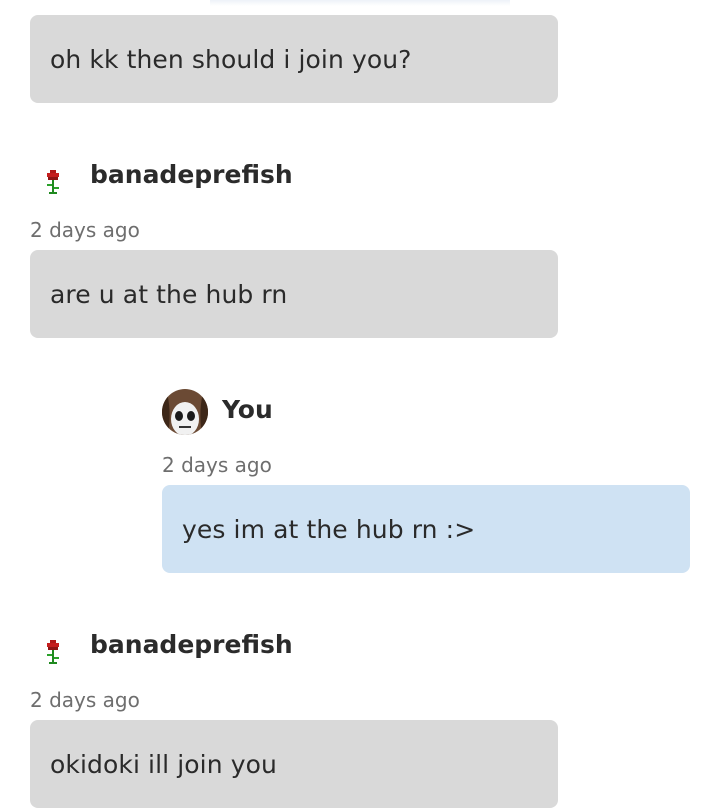 This screenshot has height=808, width=719. Describe the element at coordinates (360, 3) in the screenshot. I see `top-fade` at that location.